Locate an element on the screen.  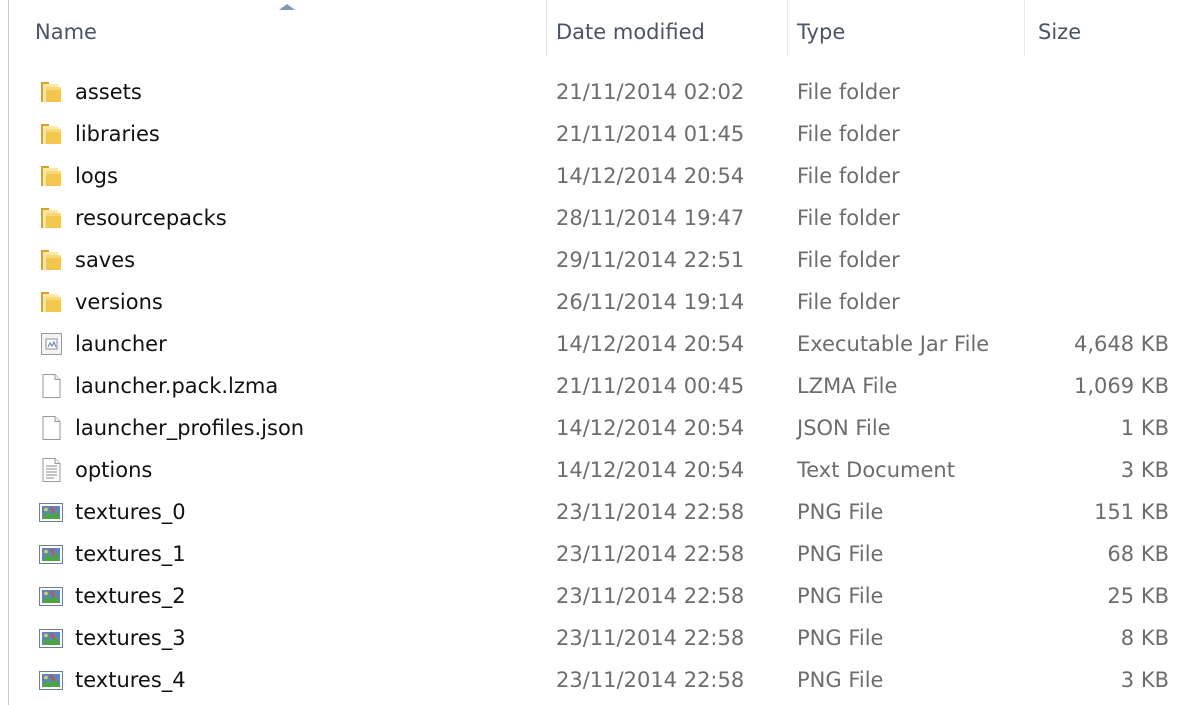
file-name: saves is located at coordinates (105, 260).